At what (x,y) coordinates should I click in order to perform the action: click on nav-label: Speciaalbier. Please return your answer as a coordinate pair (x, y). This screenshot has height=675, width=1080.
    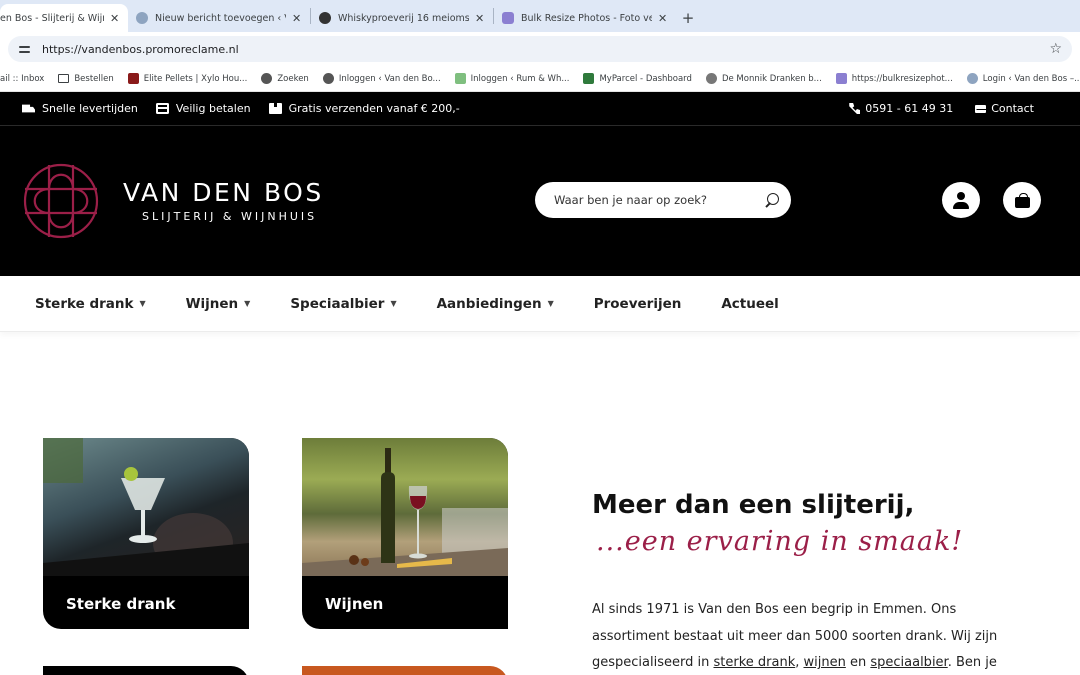
    Looking at the image, I should click on (337, 303).